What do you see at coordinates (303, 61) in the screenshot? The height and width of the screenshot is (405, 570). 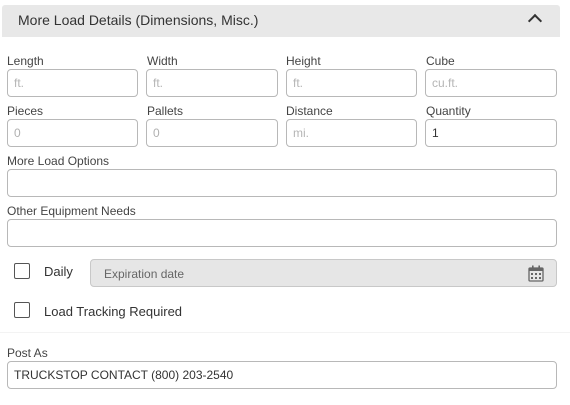 I see `height-label: Height` at bounding box center [303, 61].